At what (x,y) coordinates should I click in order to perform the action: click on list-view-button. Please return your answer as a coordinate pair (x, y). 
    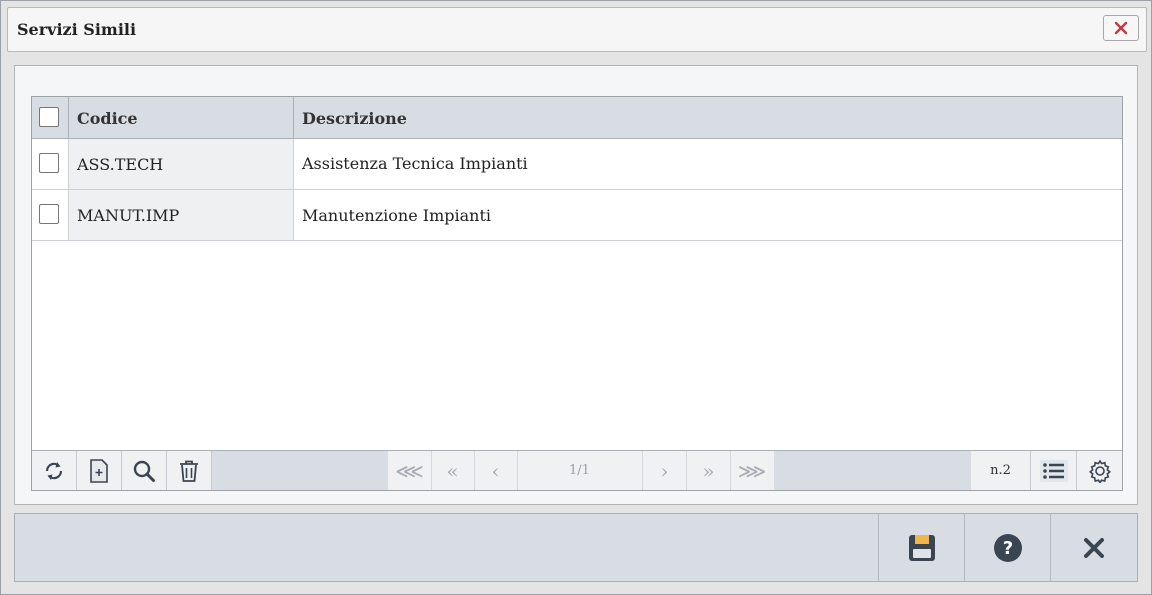
    Looking at the image, I should click on (1054, 470).